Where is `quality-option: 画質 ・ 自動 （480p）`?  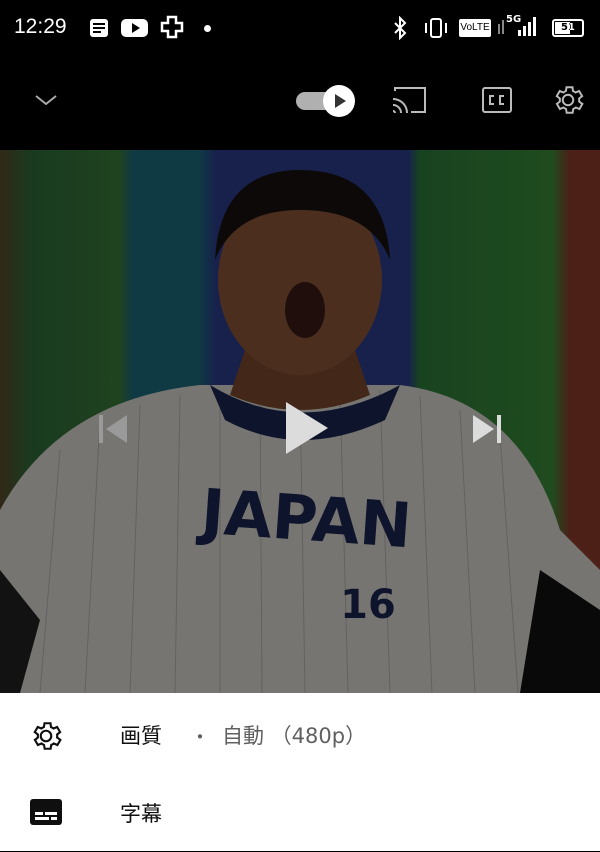
quality-option: 画質 ・ 自動 （480p） is located at coordinates (300, 735).